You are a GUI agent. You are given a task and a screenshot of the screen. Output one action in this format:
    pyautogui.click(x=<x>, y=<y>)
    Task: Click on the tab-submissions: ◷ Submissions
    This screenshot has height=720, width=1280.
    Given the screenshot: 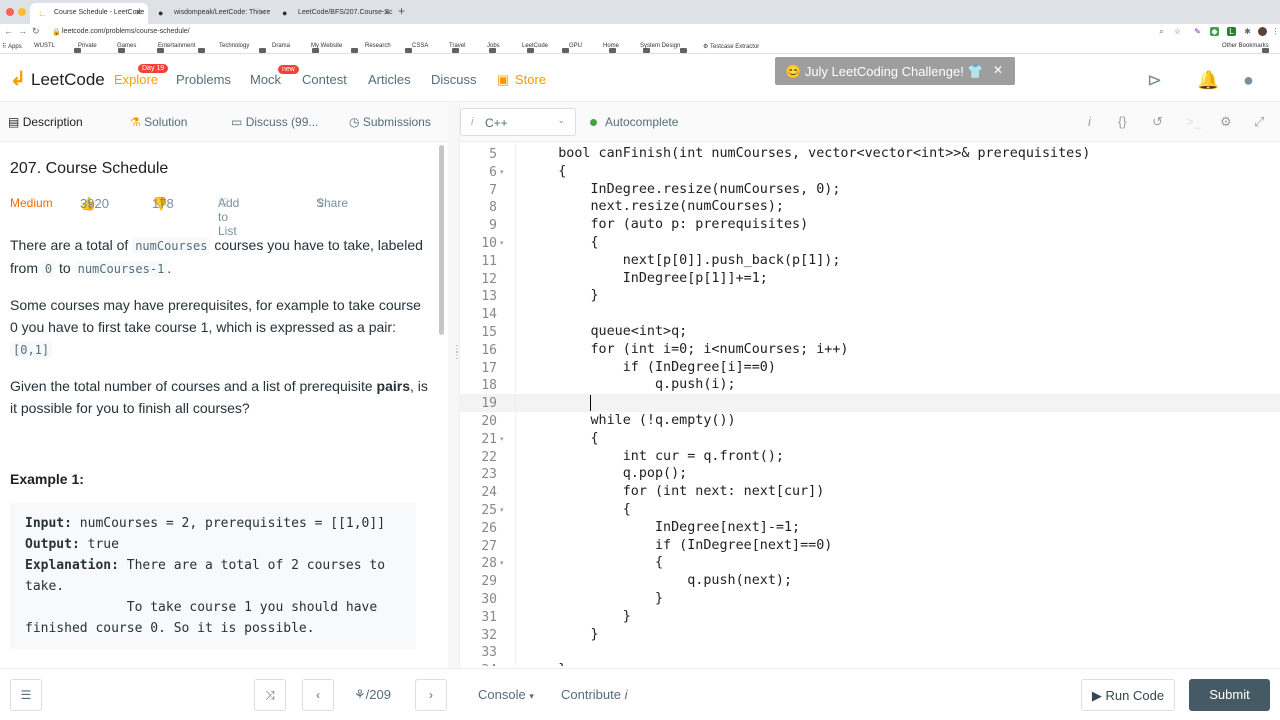 What is the action you would take?
    pyautogui.click(x=390, y=122)
    